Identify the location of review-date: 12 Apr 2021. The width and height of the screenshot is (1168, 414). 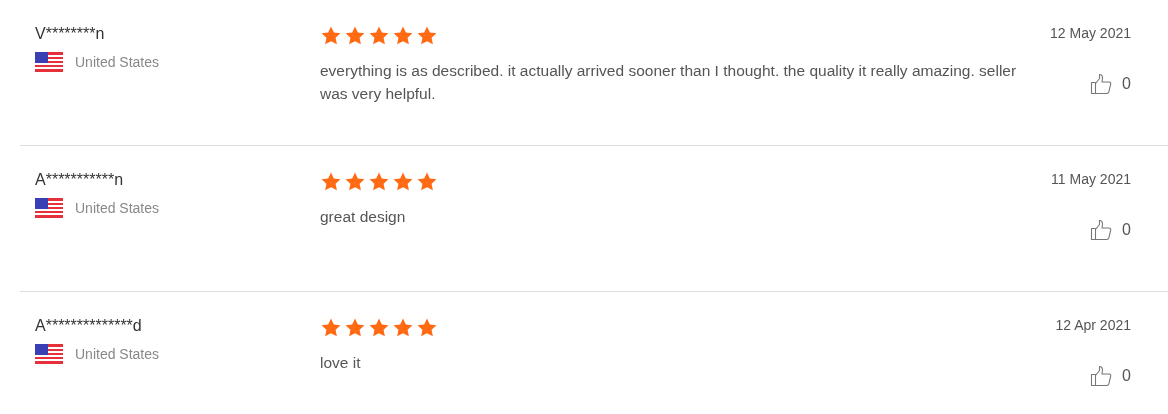
(1093, 325).